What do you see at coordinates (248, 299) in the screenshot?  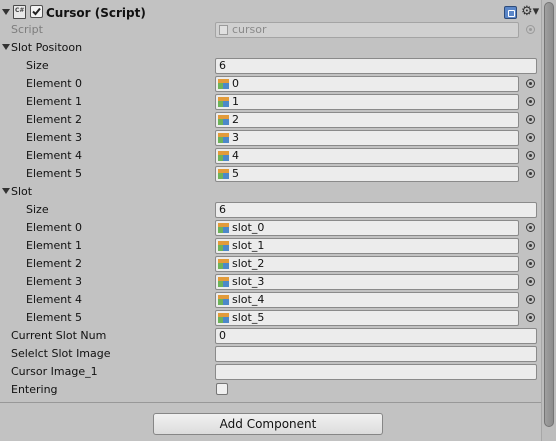 I see `object-field-value: slot_4` at bounding box center [248, 299].